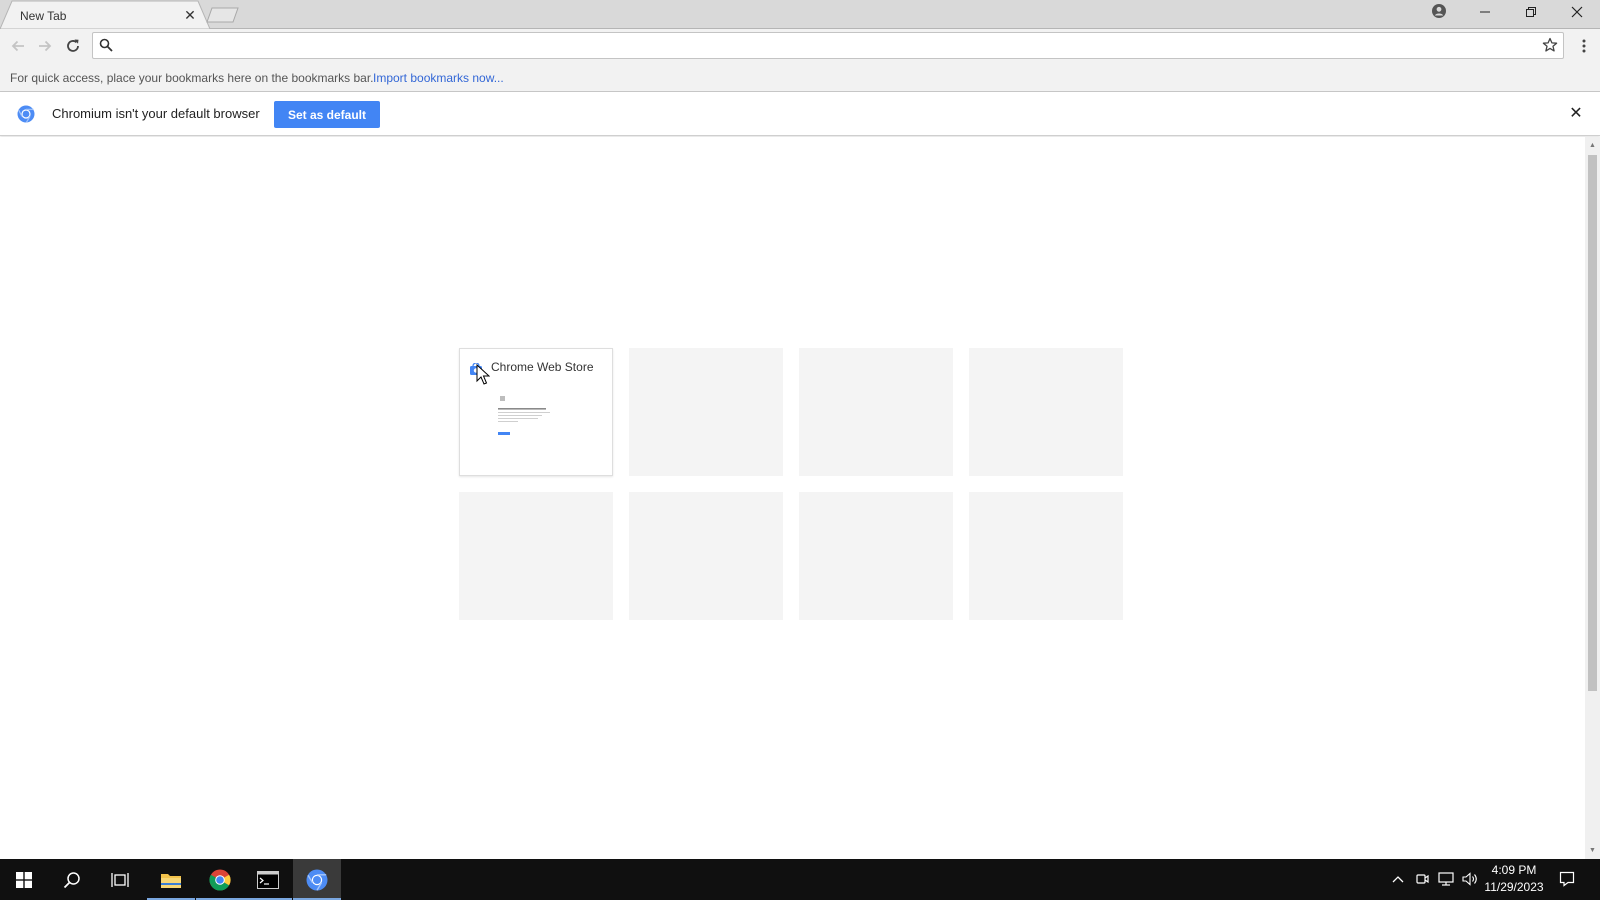 The image size is (1600, 900). Describe the element at coordinates (1484, 14) in the screenshot. I see `minimize-icon` at that location.